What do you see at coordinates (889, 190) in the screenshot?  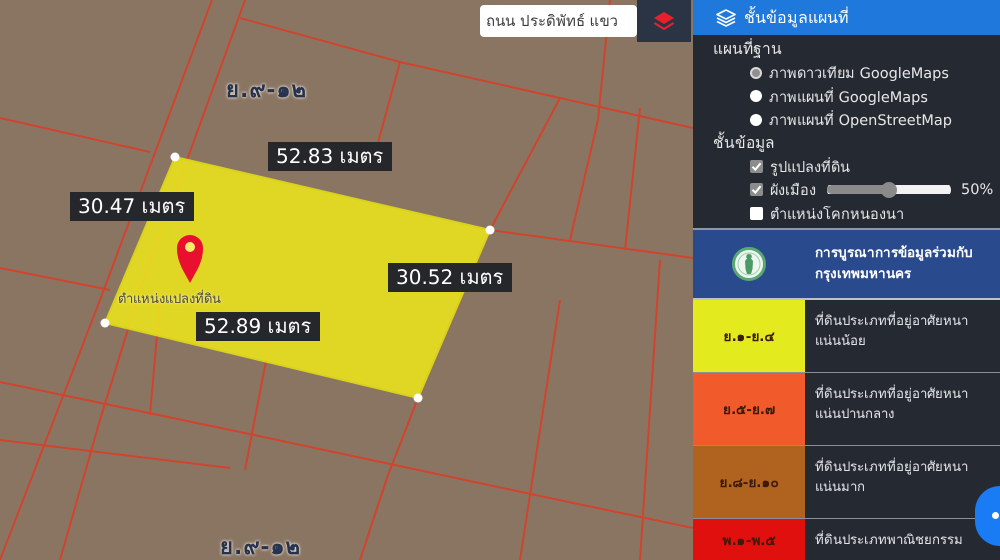 I see `slider-thumb` at bounding box center [889, 190].